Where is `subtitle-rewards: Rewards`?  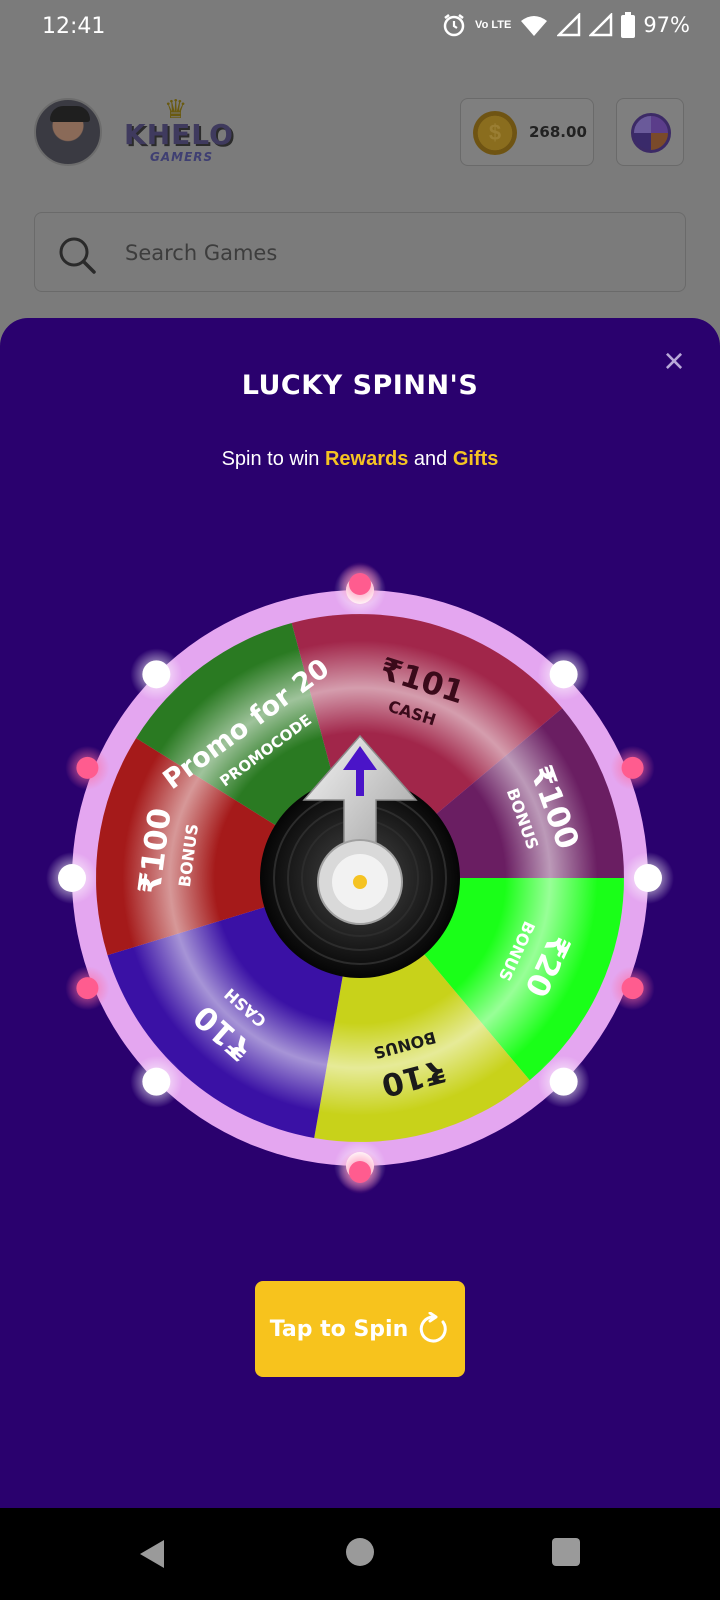 subtitle-rewards: Rewards is located at coordinates (366, 459).